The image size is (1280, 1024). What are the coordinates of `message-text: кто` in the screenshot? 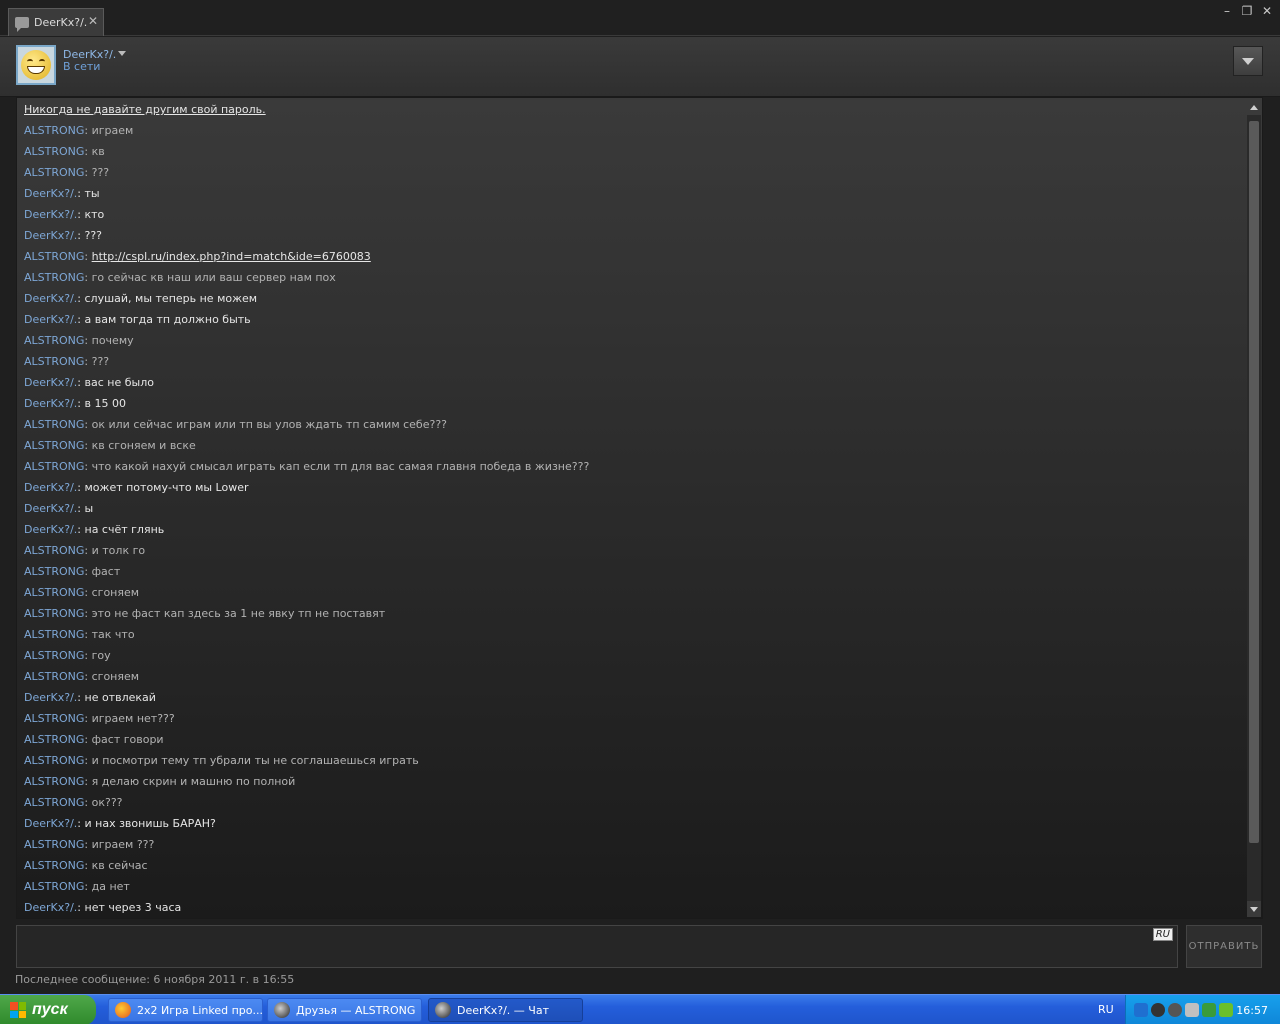 It's located at (94, 214).